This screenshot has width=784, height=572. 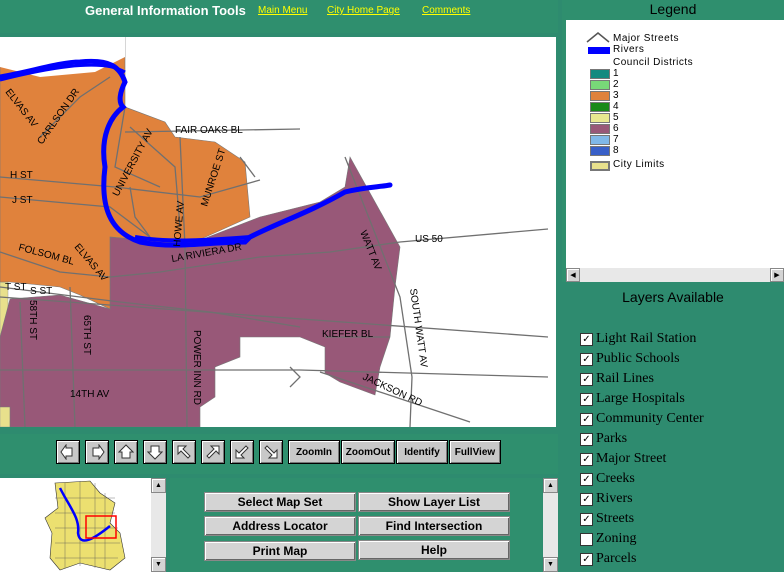 I want to click on district-4-swatch, so click(x=600, y=107).